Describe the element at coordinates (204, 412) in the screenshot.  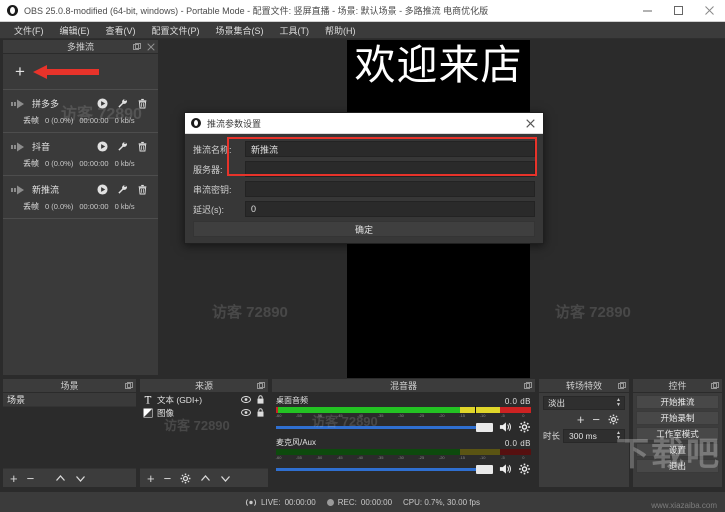
I see `source-list-item: 图像` at that location.